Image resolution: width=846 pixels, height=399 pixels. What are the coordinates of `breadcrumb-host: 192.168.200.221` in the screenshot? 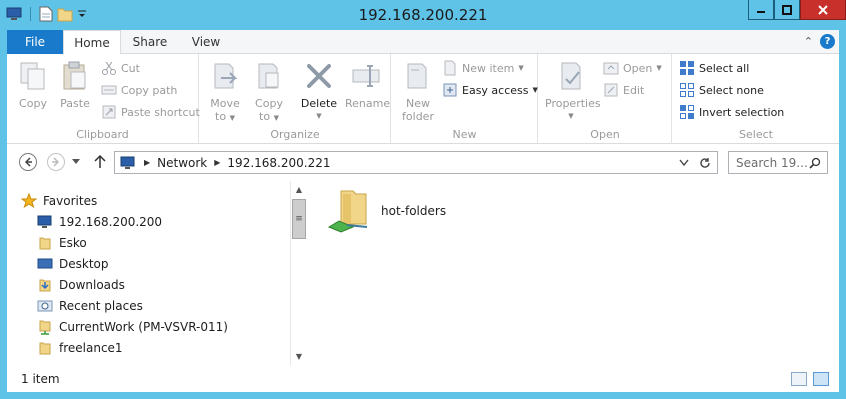 It's located at (278, 163).